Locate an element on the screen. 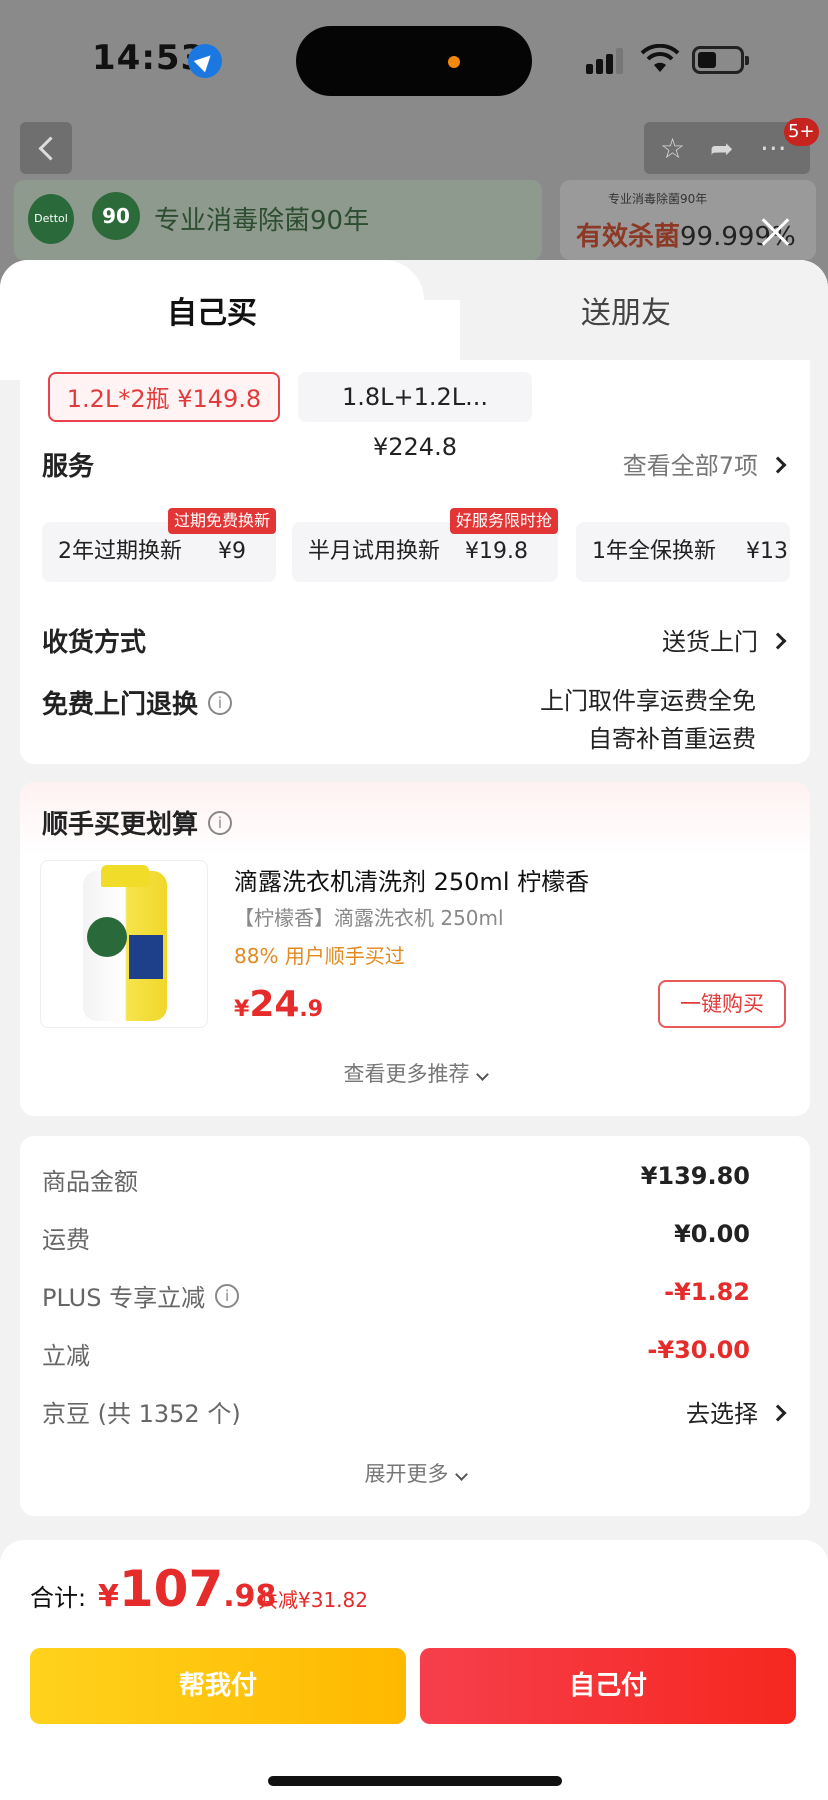 Image resolution: width=828 pixels, height=1800 pixels. service-title: 服务 is located at coordinates (68, 467).